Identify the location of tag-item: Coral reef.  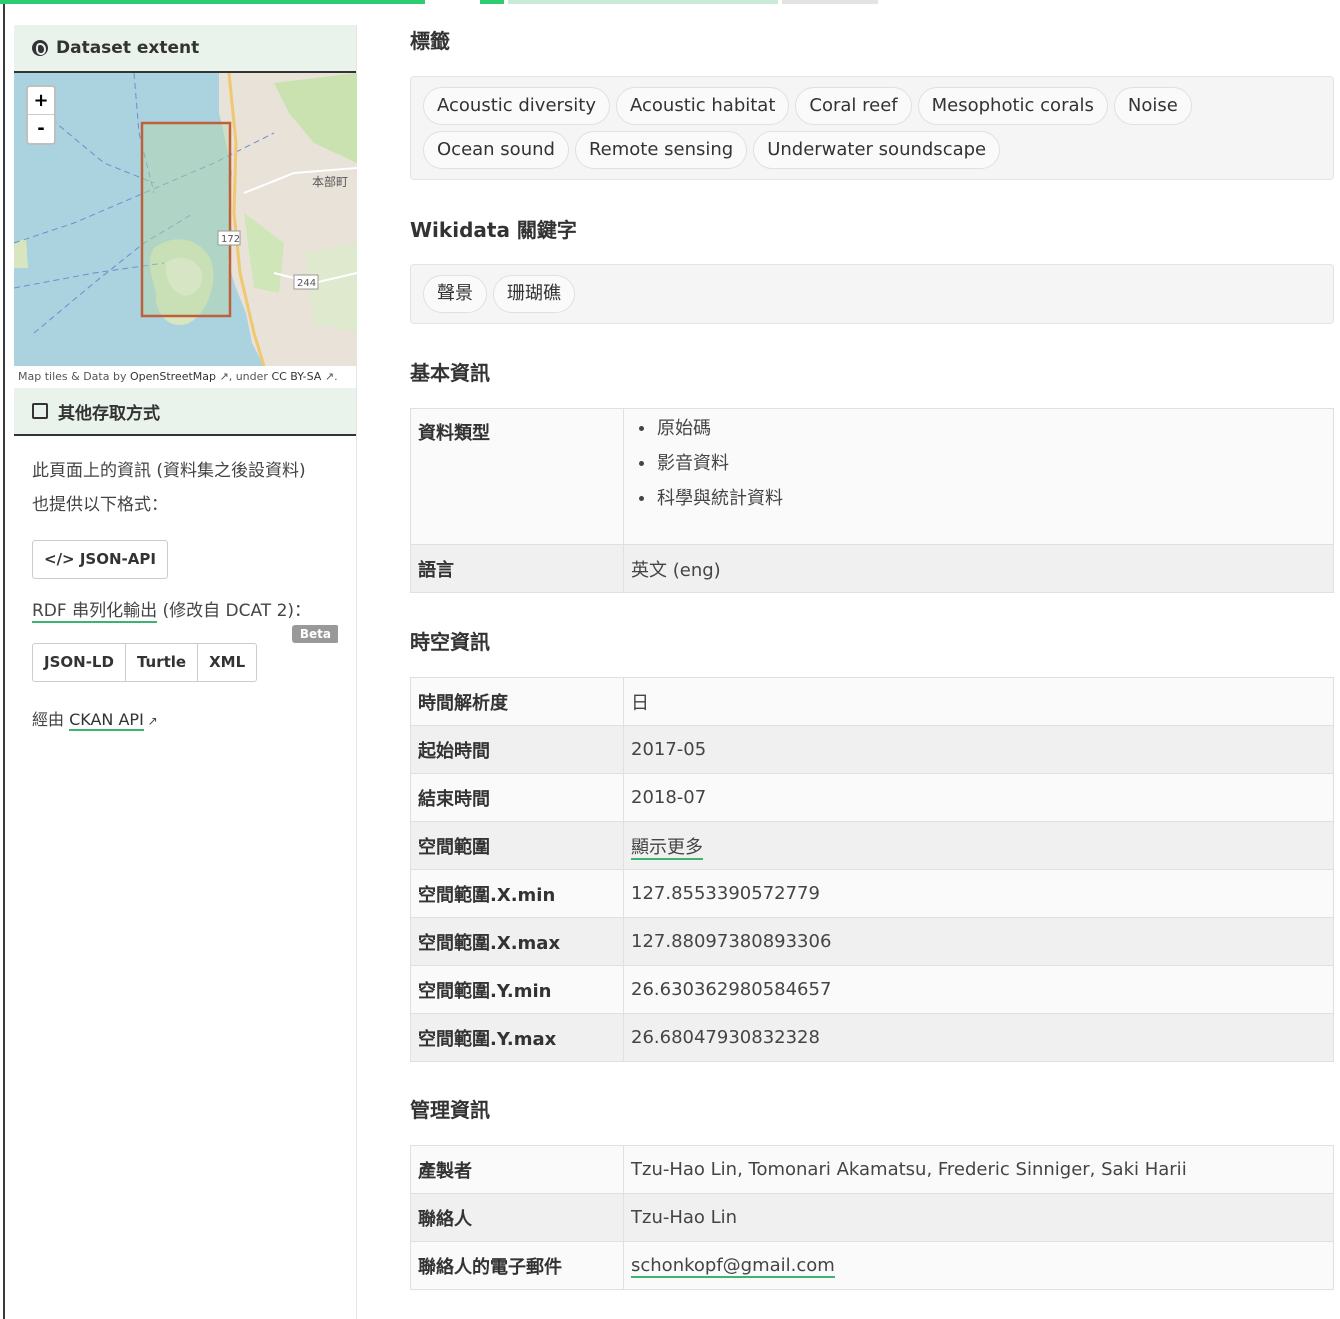
(853, 106).